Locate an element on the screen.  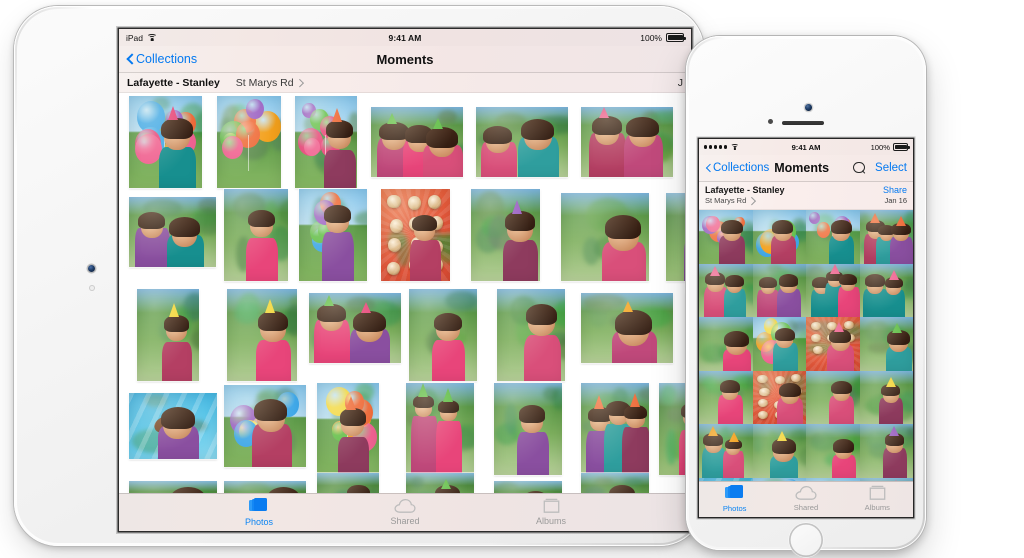
iphone-moment-sublocation-label: St Marys Rd is located at coordinates (726, 200).